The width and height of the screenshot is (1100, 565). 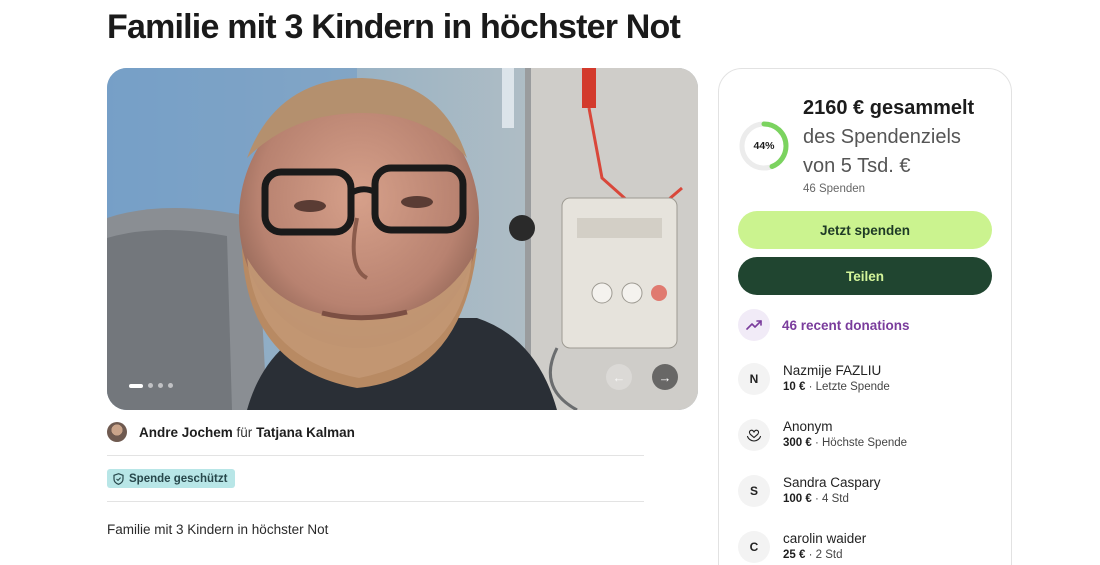 What do you see at coordinates (117, 432) in the screenshot?
I see `organizer-avatar` at bounding box center [117, 432].